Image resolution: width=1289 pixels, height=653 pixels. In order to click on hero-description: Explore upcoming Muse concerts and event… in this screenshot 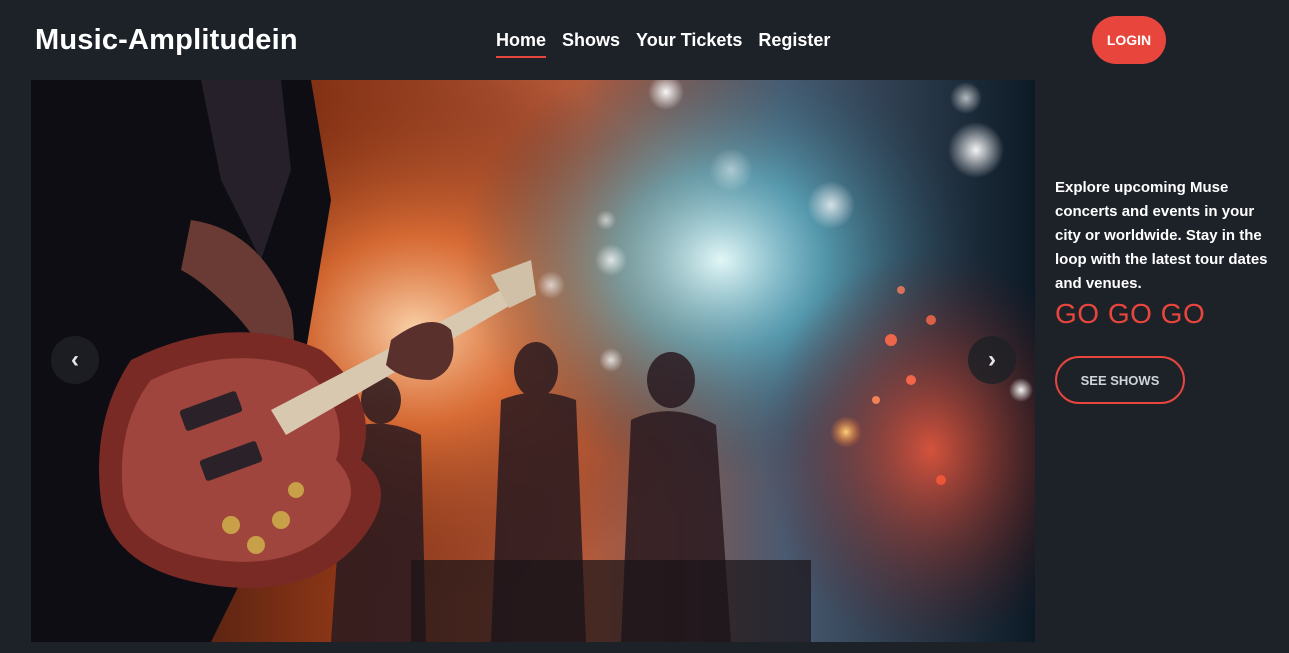, I will do `click(1161, 235)`.